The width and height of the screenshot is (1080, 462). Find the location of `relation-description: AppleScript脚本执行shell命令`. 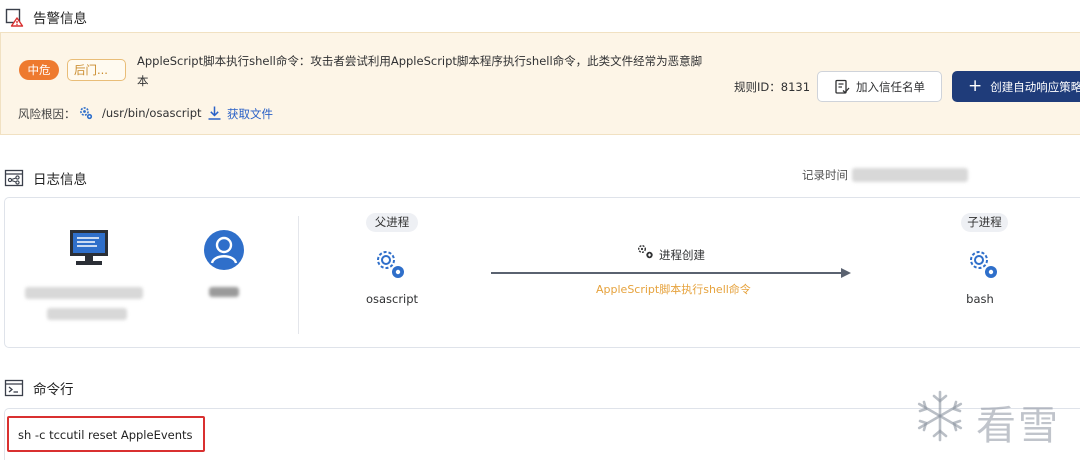

relation-description: AppleScript脚本执行shell命令 is located at coordinates (673, 289).